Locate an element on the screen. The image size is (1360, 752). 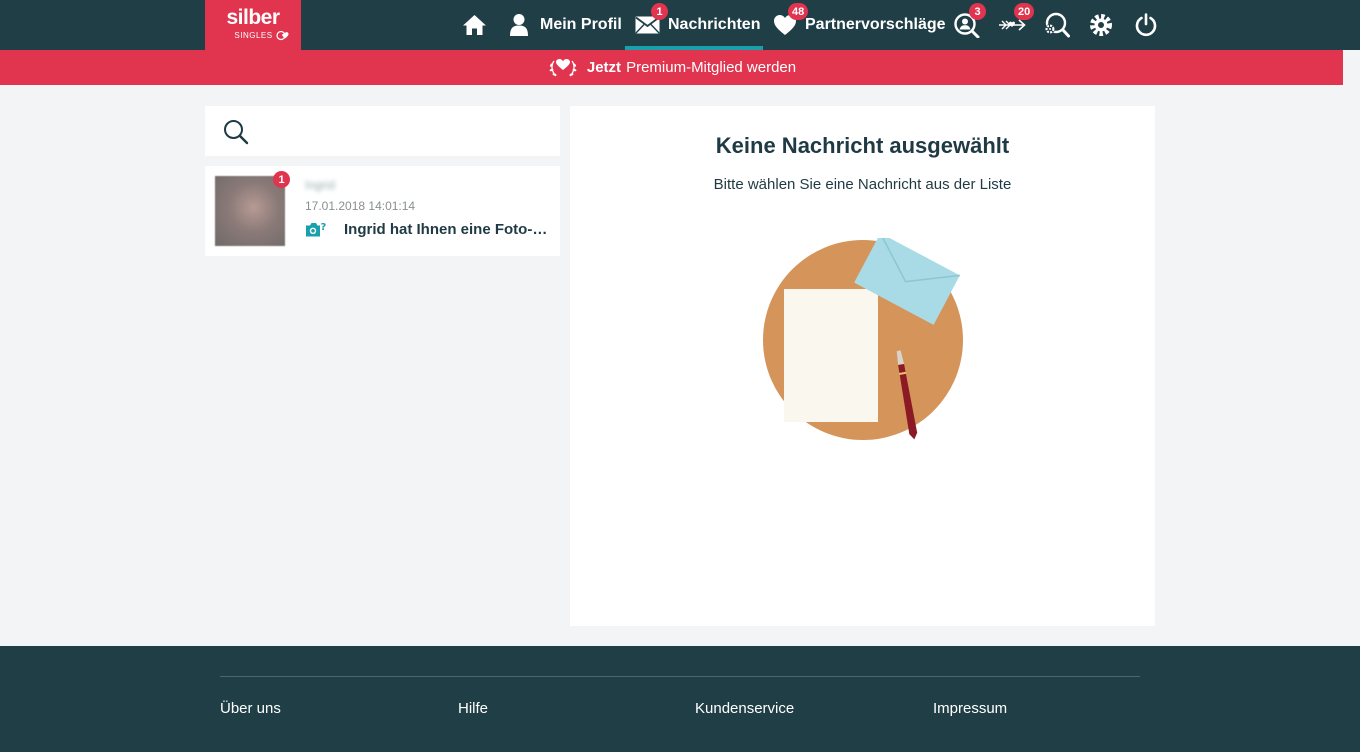
unread-count-badge: 1 is located at coordinates (281, 179).